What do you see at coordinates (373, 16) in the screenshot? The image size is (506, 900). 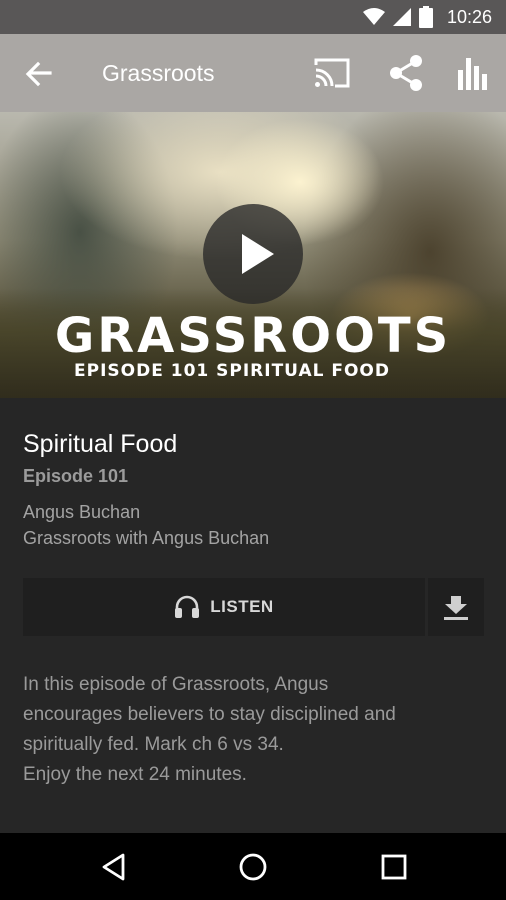 I see `wifi-icon` at bounding box center [373, 16].